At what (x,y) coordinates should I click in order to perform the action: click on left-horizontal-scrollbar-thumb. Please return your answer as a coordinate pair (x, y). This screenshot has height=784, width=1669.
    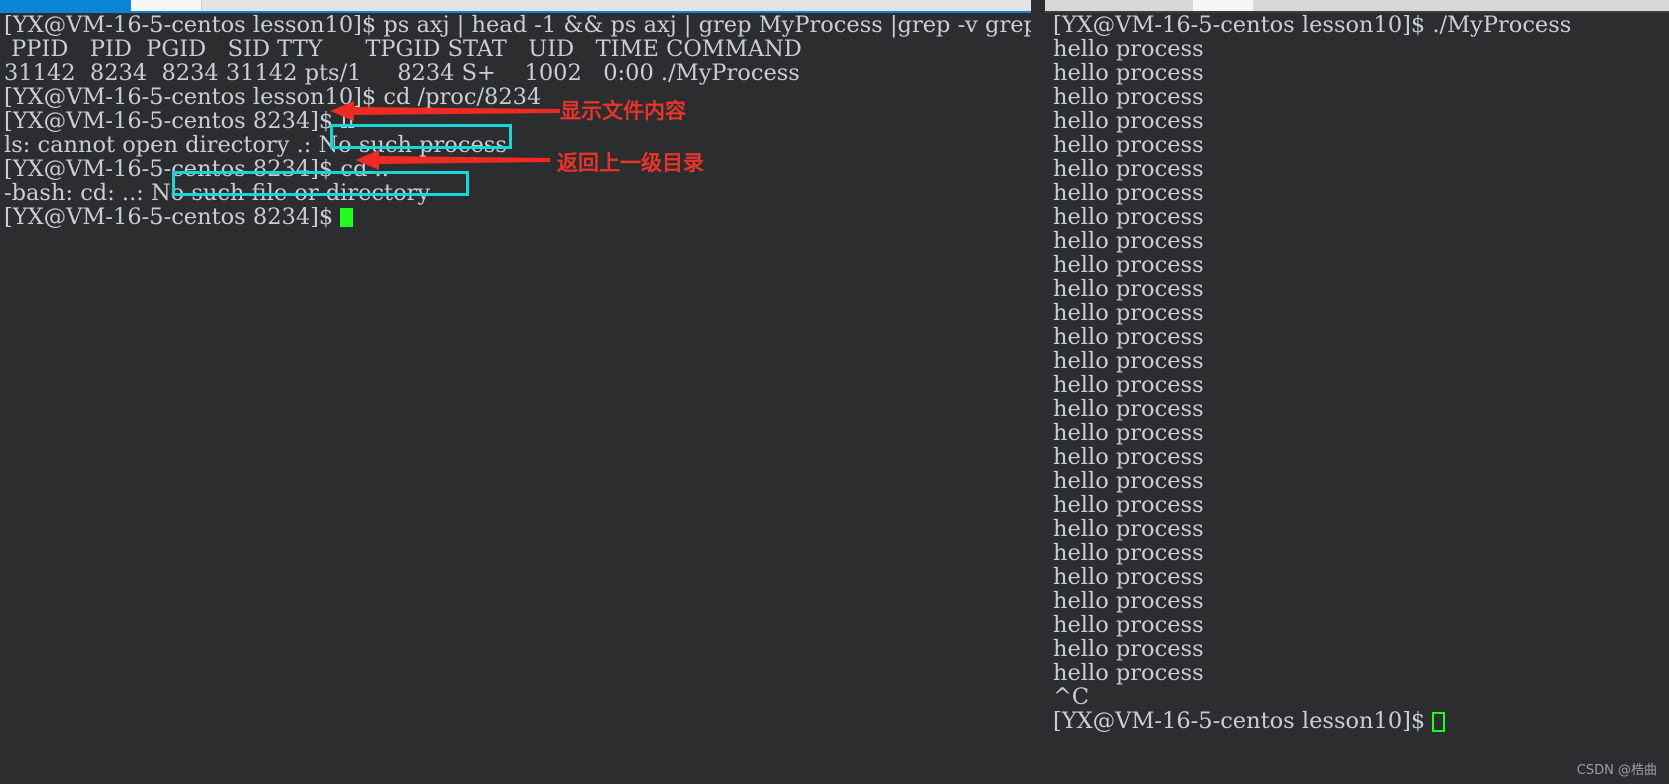
    Looking at the image, I should click on (166, 5).